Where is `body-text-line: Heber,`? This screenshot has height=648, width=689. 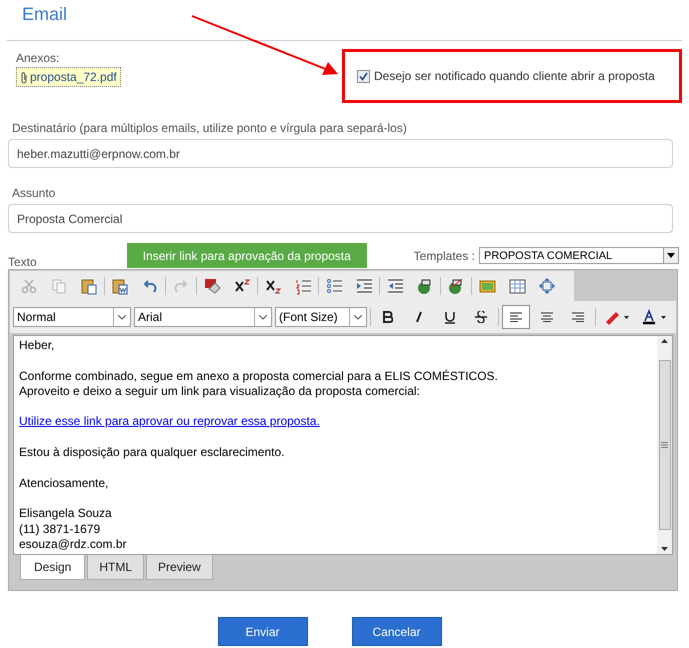
body-text-line: Heber, is located at coordinates (37, 346).